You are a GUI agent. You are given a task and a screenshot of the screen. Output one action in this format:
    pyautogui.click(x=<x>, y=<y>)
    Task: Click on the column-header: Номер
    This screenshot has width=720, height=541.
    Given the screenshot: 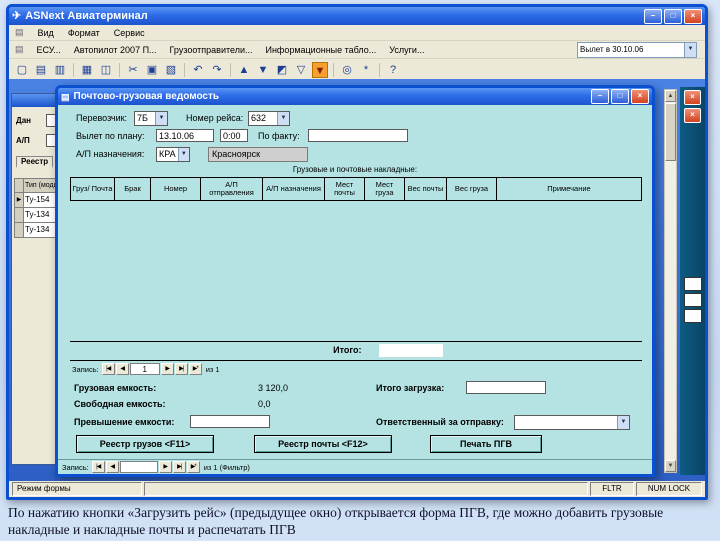 What is the action you would take?
    pyautogui.click(x=176, y=189)
    